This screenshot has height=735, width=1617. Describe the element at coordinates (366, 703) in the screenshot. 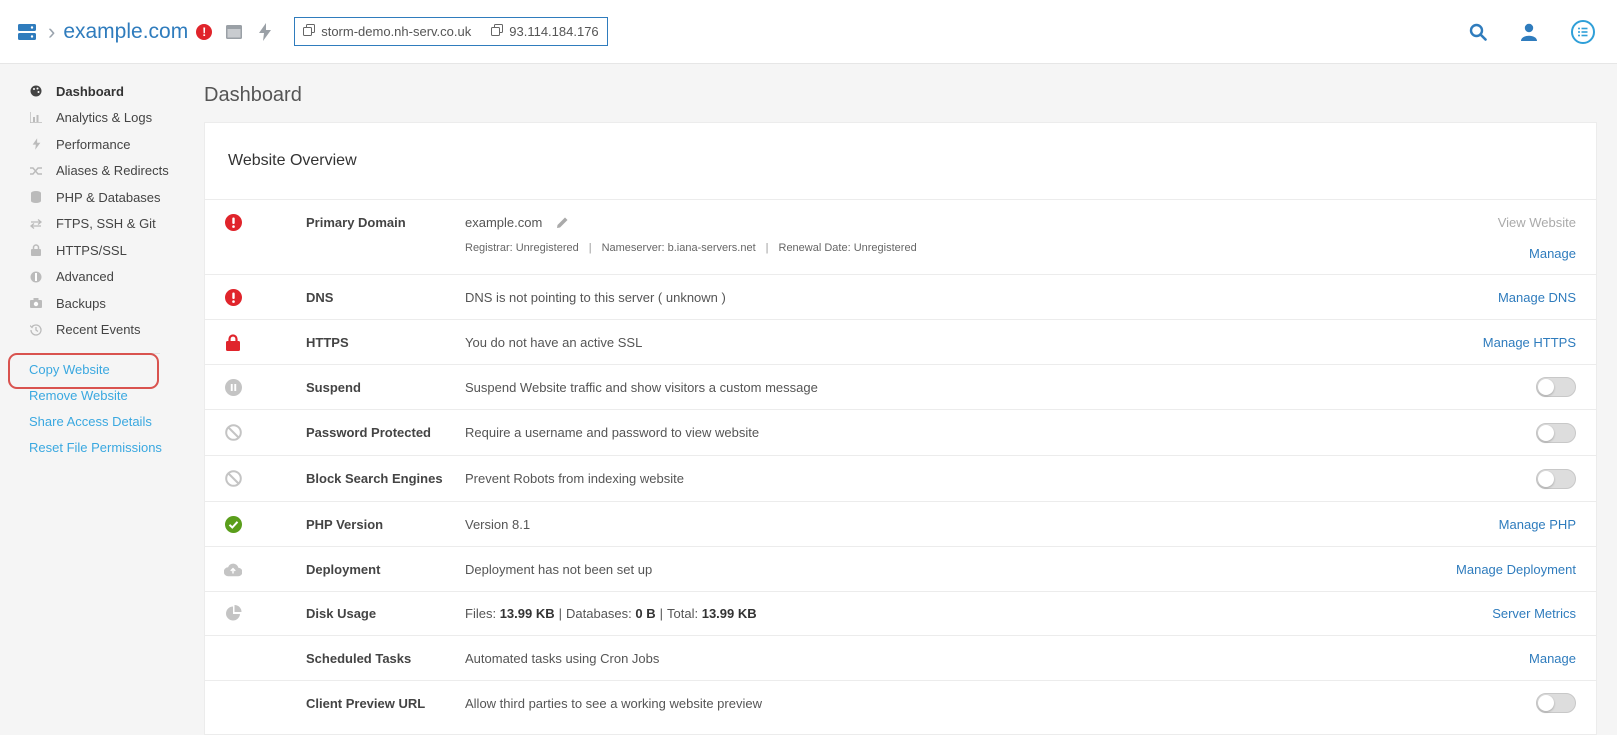

I see `row-label: Client Preview URL` at that location.